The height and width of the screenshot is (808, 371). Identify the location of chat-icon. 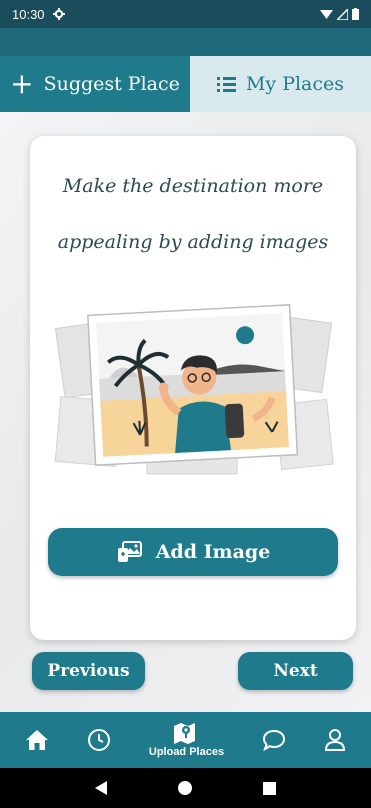
(274, 740).